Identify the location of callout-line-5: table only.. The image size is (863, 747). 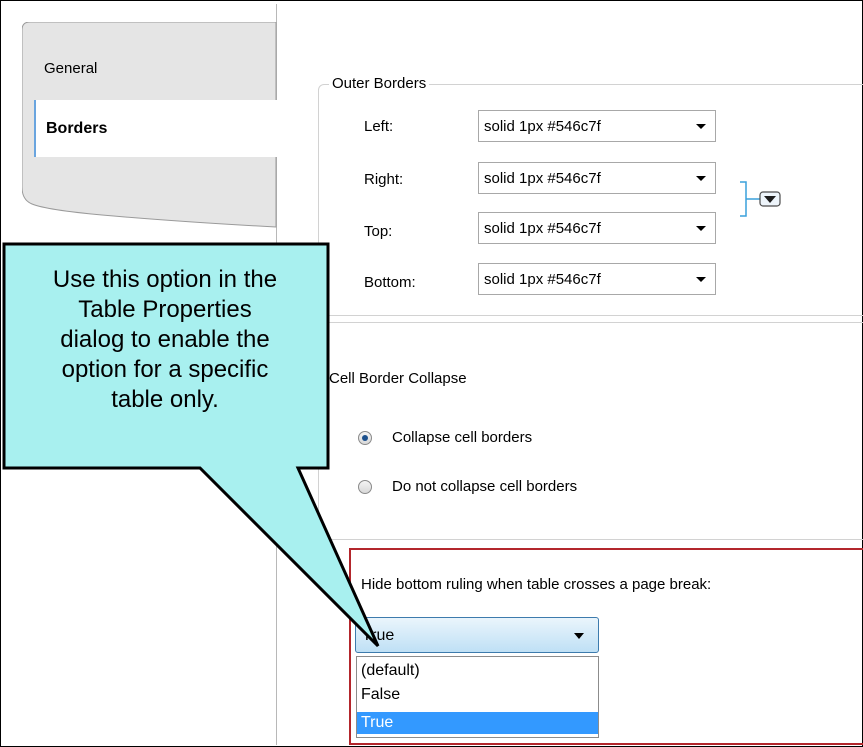
(165, 399).